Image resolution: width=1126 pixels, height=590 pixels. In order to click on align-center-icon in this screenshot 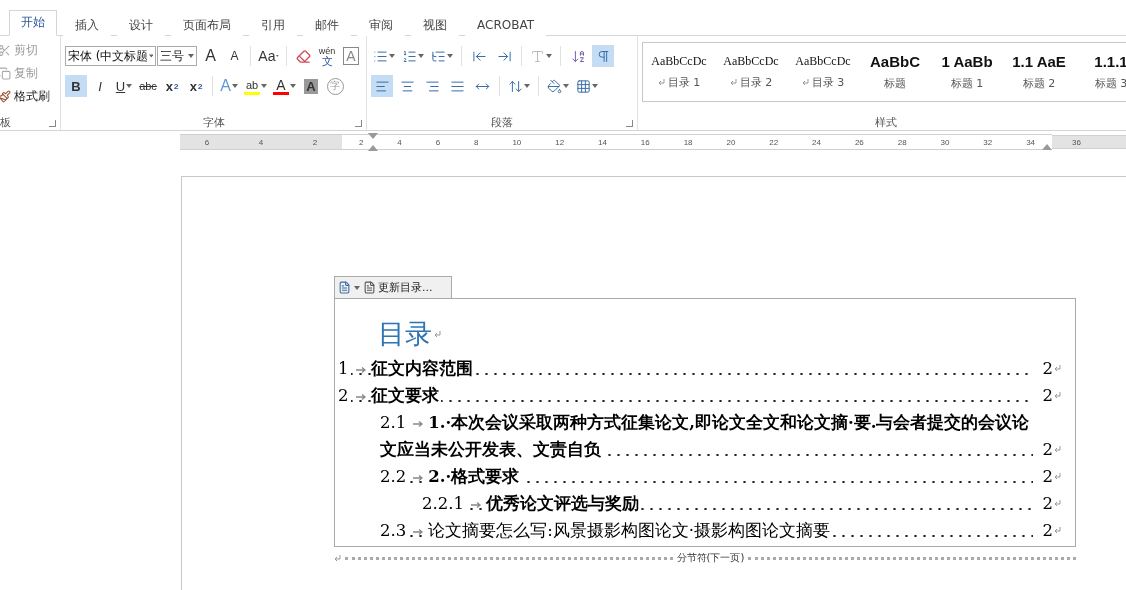, I will do `click(407, 86)`.